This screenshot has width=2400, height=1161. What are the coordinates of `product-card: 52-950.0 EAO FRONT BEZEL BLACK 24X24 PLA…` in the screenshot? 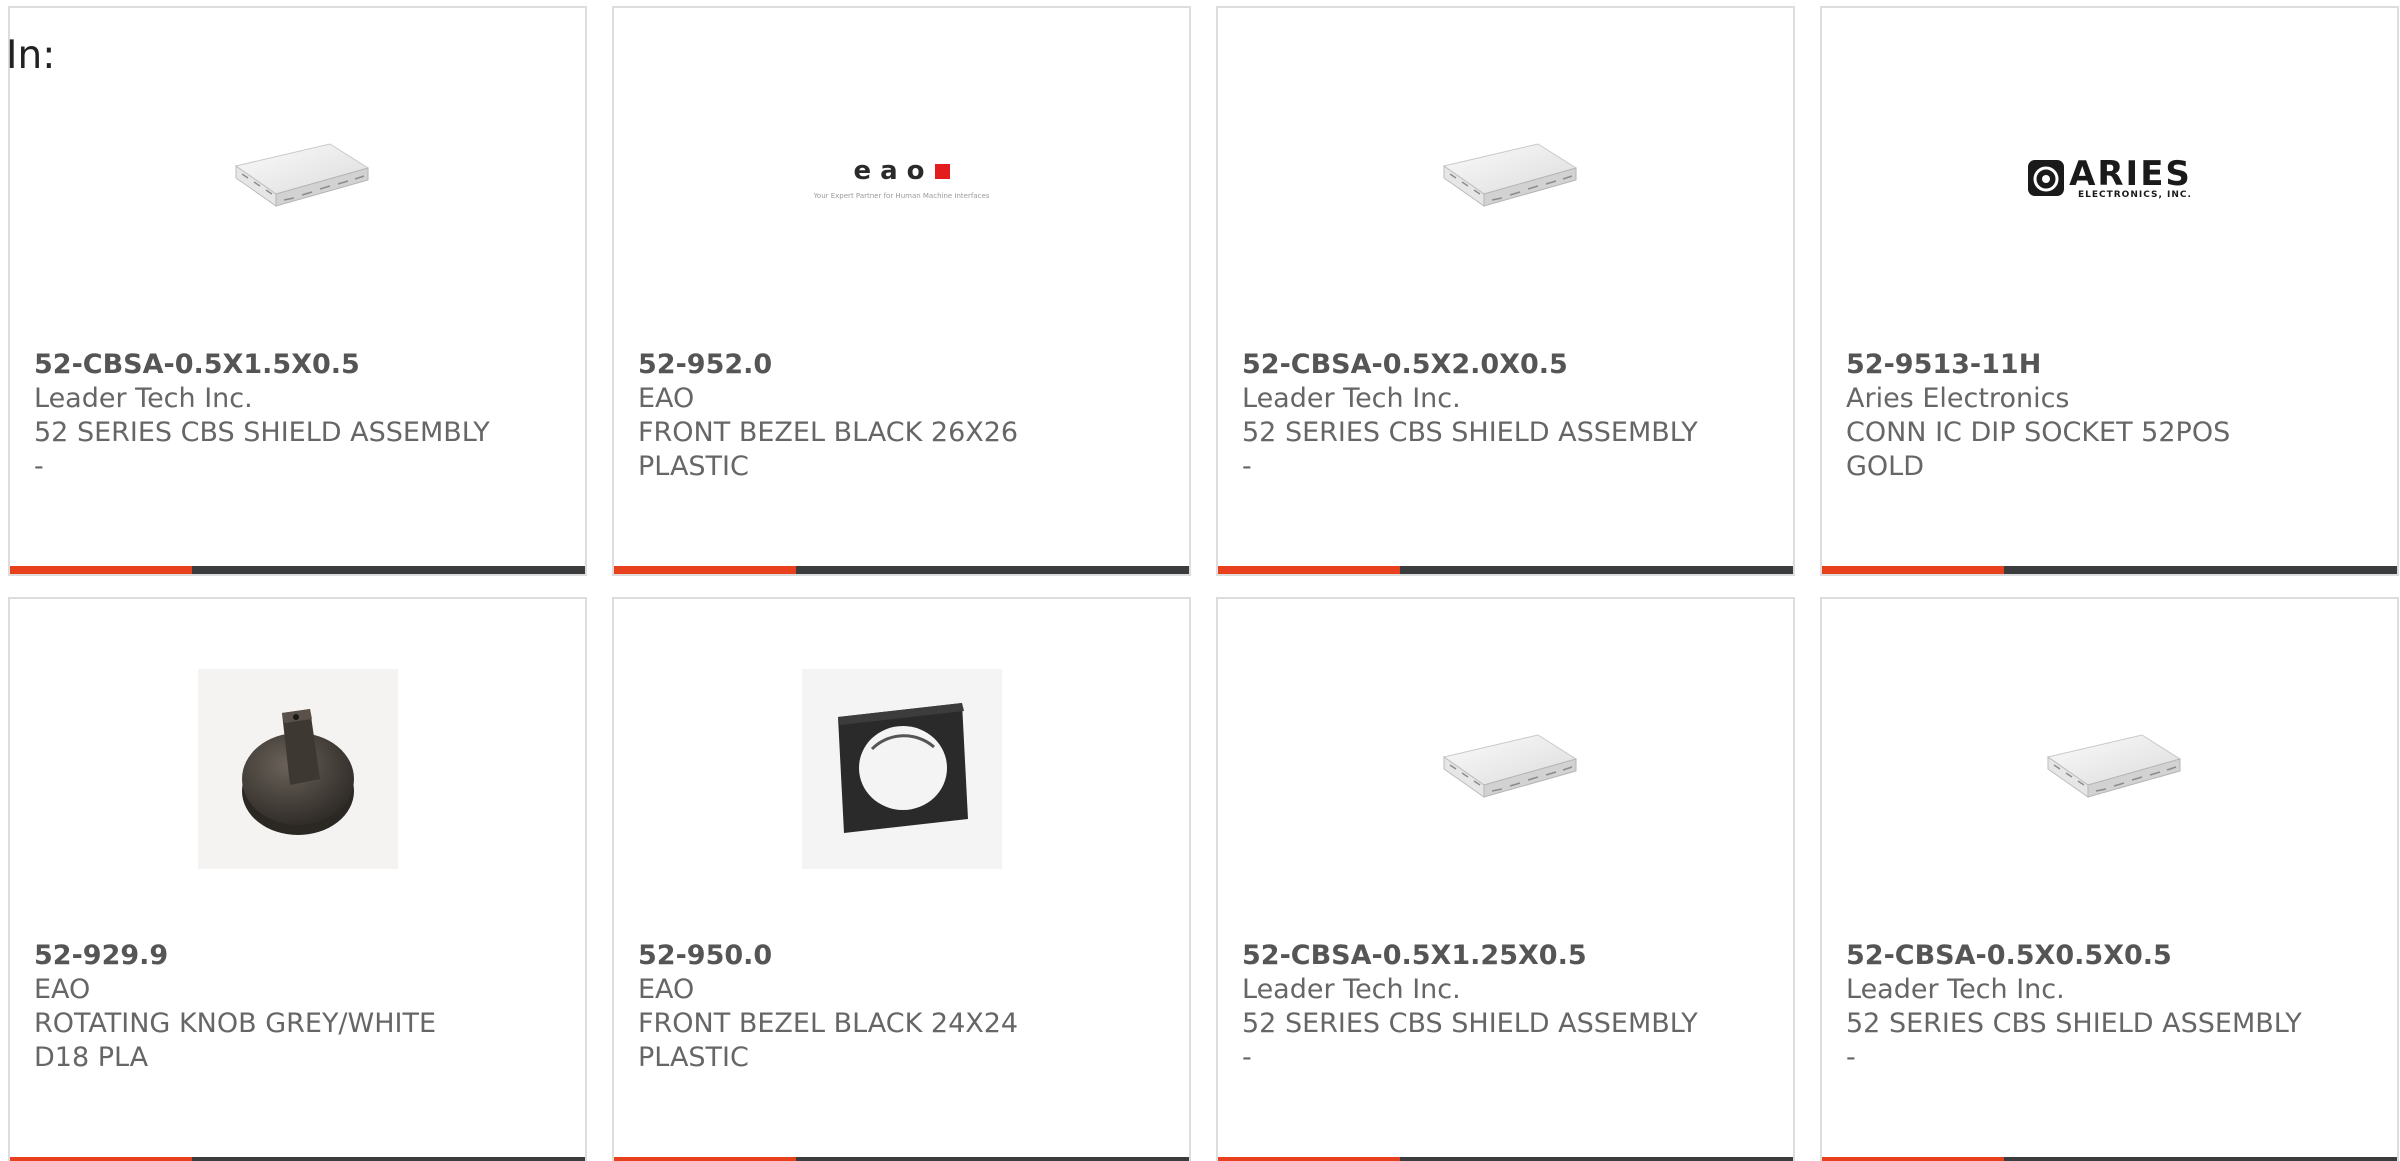 It's located at (901, 879).